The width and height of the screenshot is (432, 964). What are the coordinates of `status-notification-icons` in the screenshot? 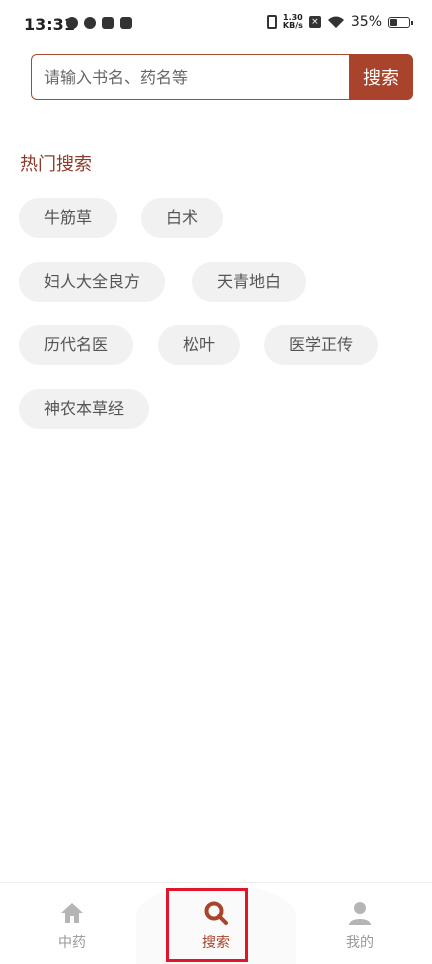 It's located at (99, 23).